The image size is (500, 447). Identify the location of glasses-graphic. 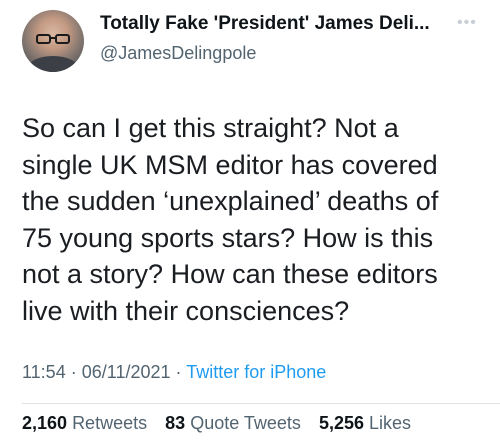
(53, 39).